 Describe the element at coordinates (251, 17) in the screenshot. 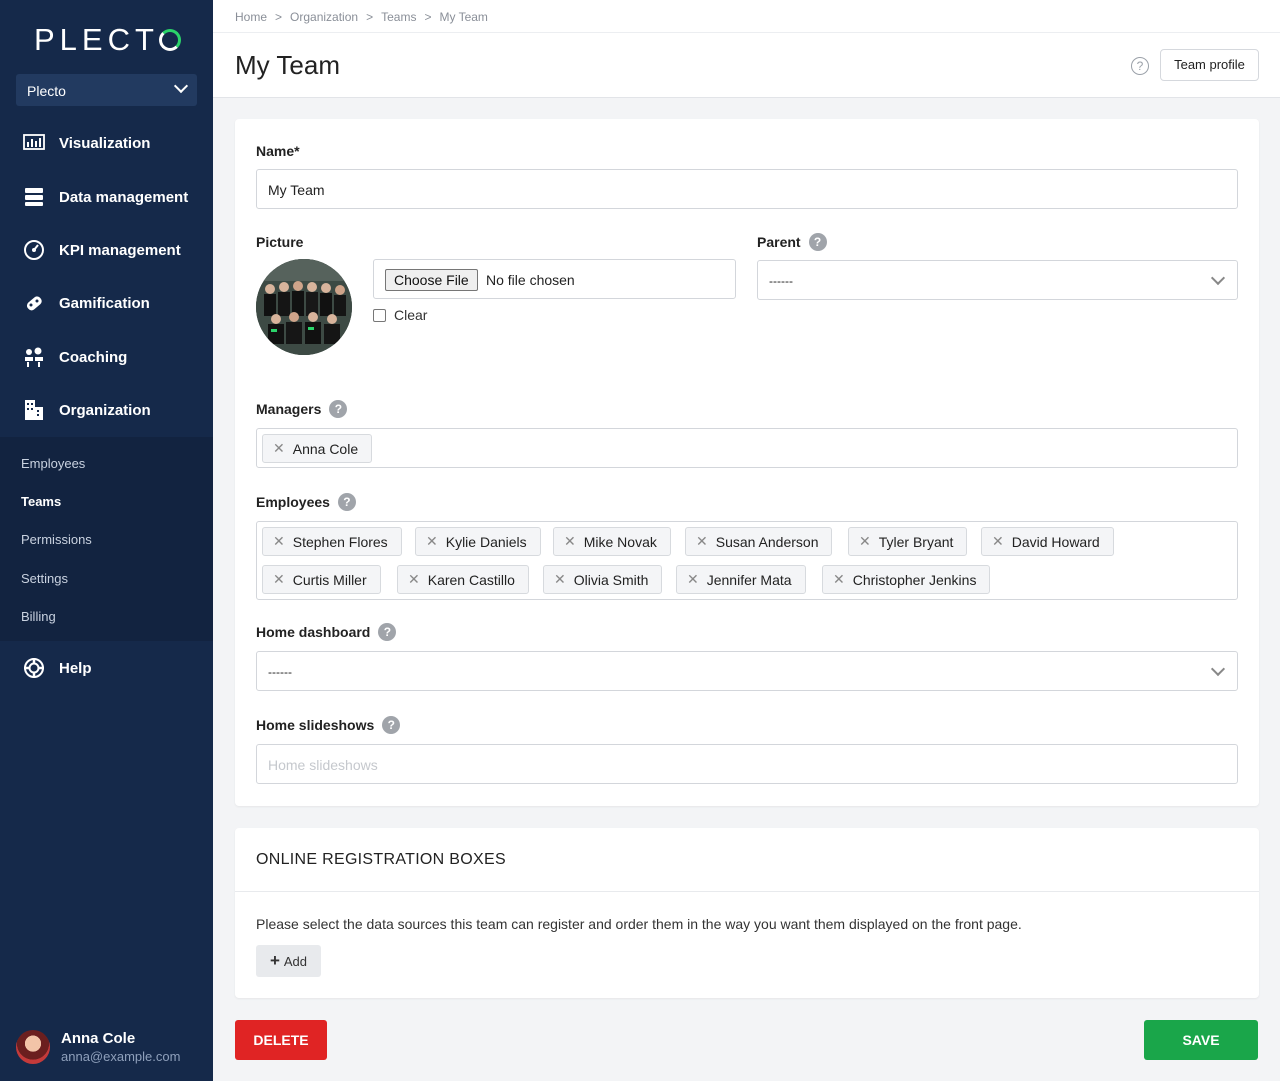

I see `breadcrumb-home: Home` at that location.